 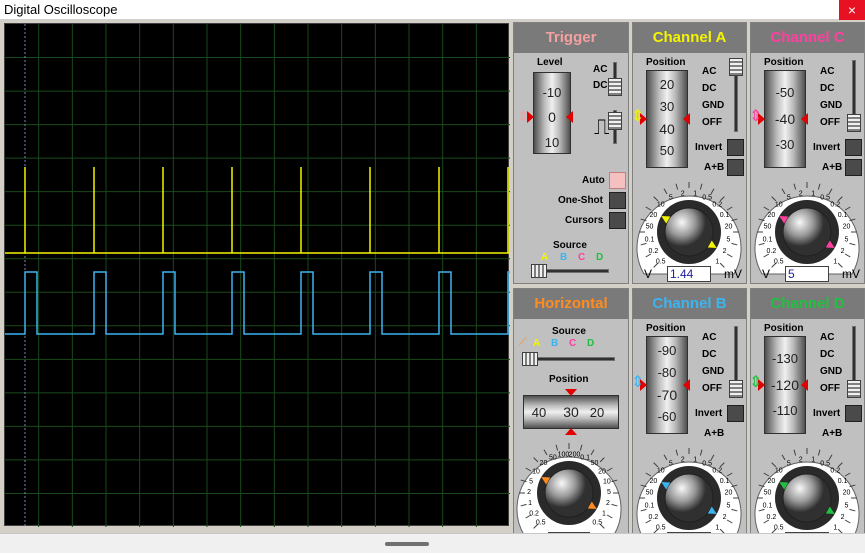 What do you see at coordinates (689, 274) in the screenshot?
I see `a-volts-value: 1.44` at bounding box center [689, 274].